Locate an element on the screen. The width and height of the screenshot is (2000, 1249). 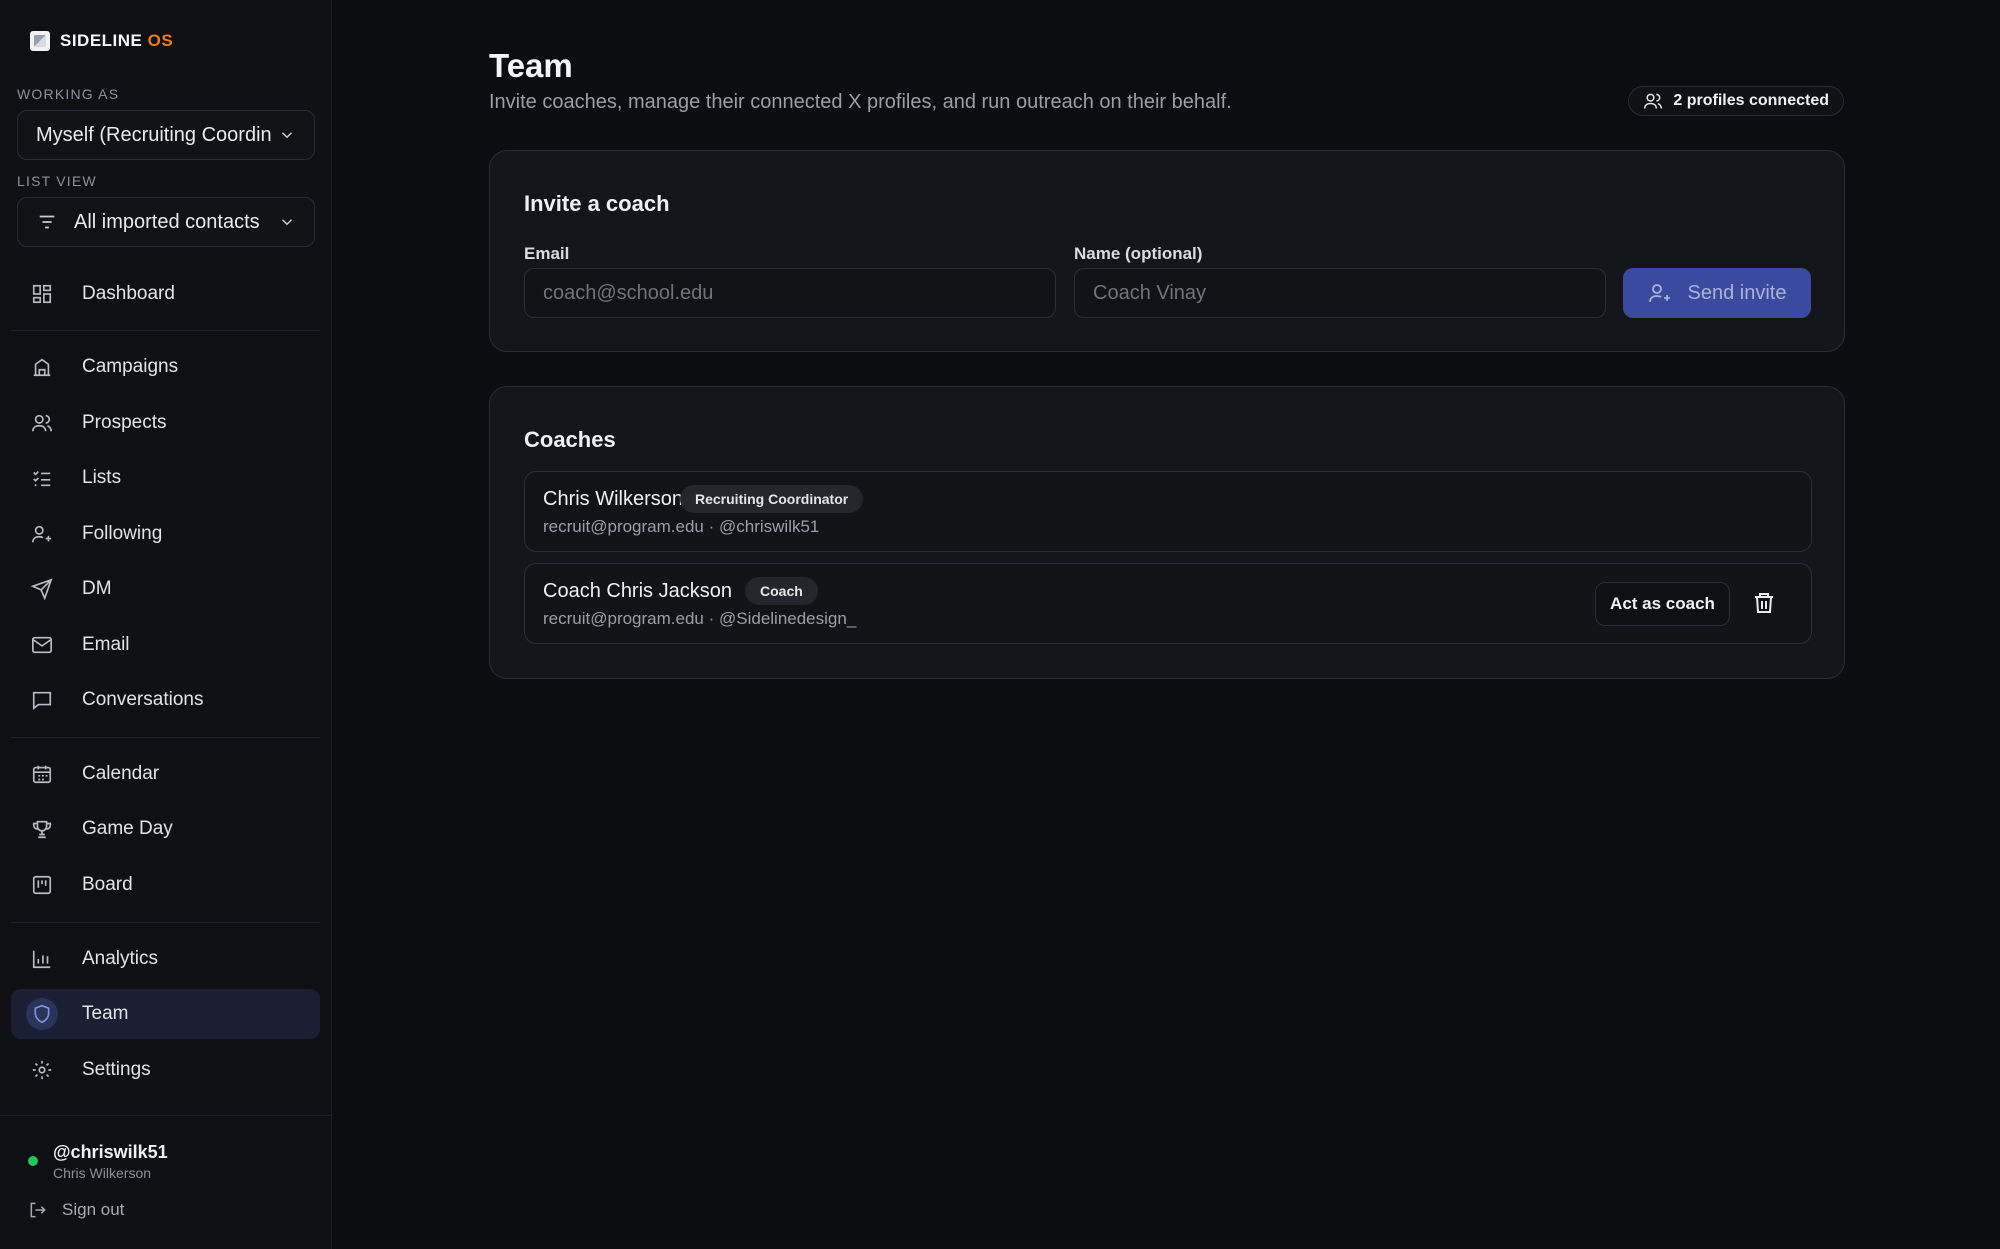
sidebar-item-prospects: Prospects is located at coordinates (165, 423).